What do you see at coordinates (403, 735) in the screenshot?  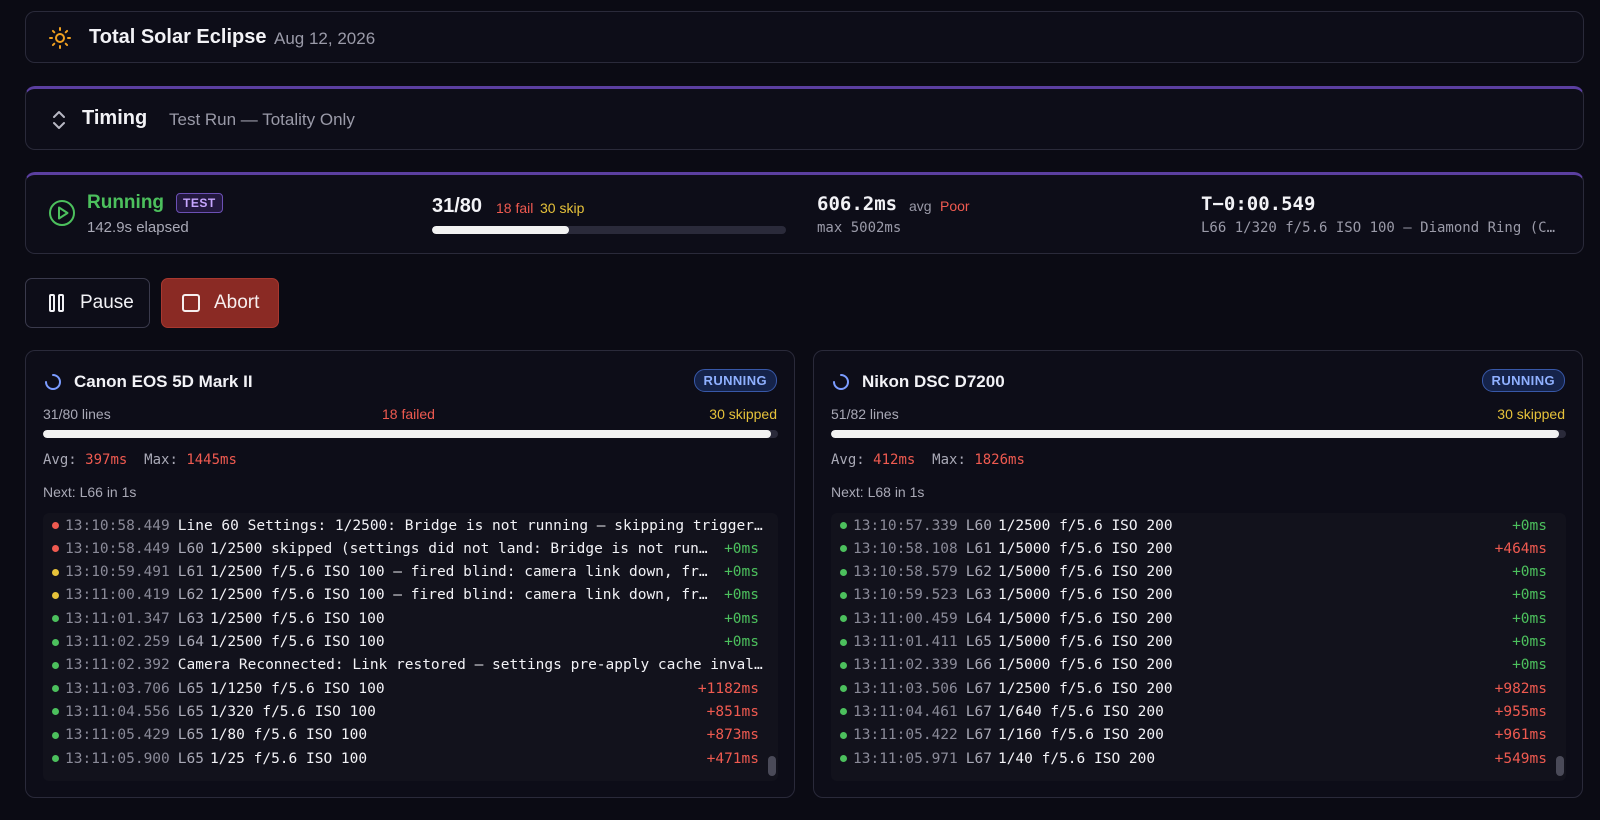 I see `log-row: 13:11:05.429 L65 1/80 f/5.6 ISO 100 +873ms` at bounding box center [403, 735].